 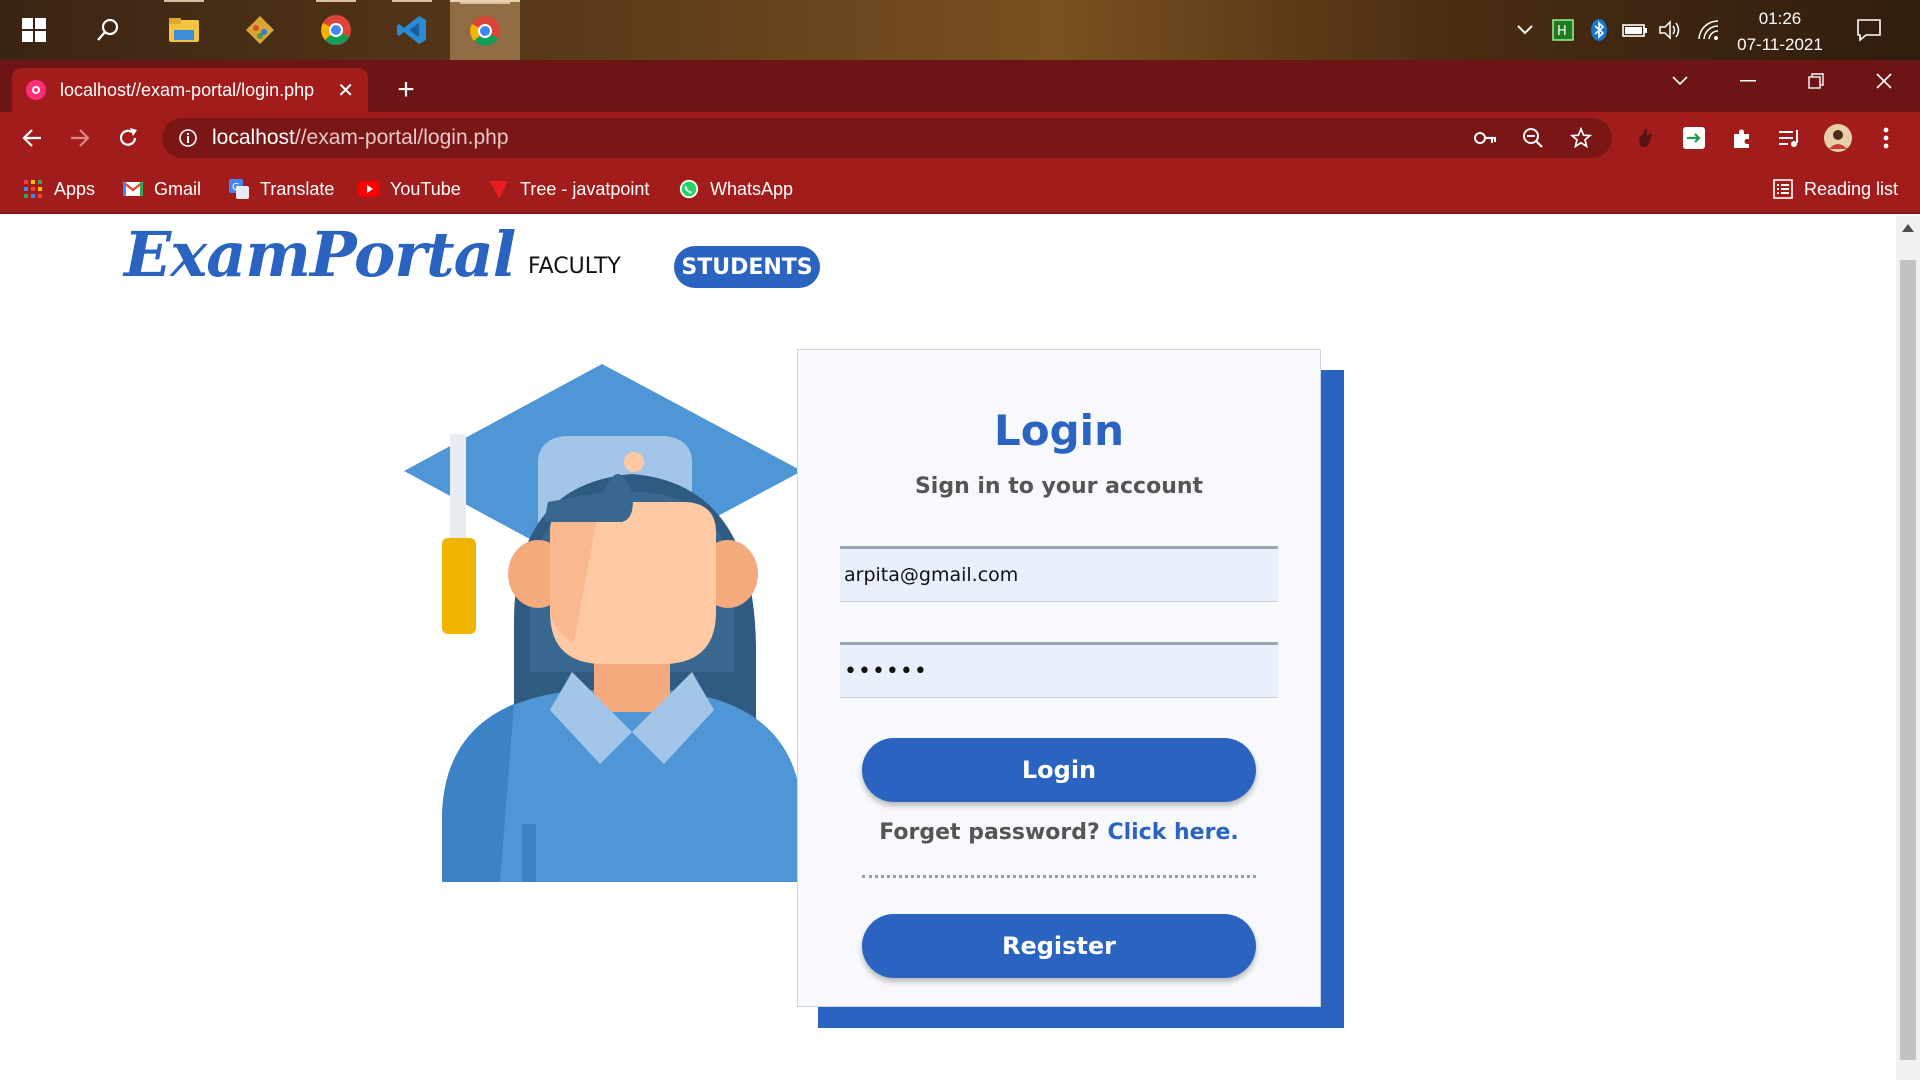 I want to click on clock-time: 01:26, so click(x=1780, y=18).